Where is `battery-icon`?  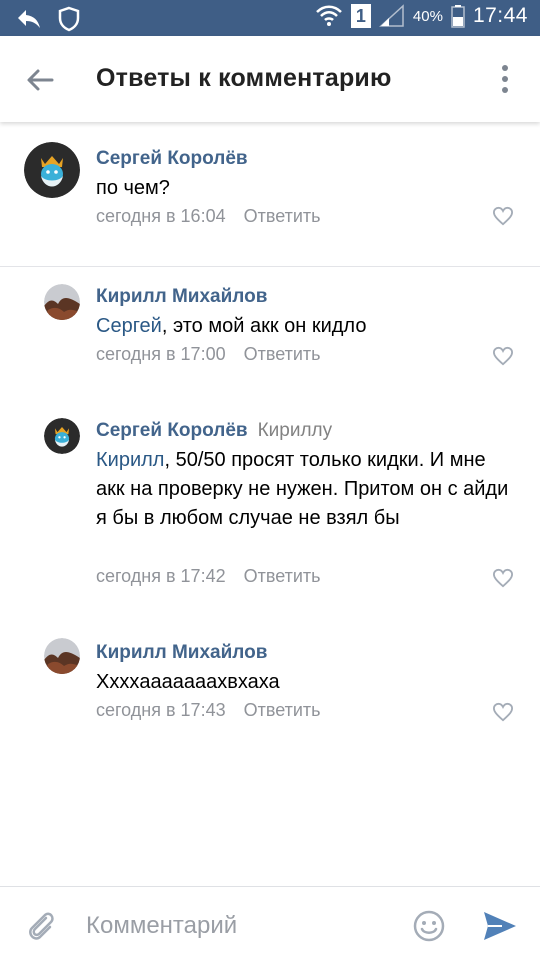
battery-icon is located at coordinates (458, 16).